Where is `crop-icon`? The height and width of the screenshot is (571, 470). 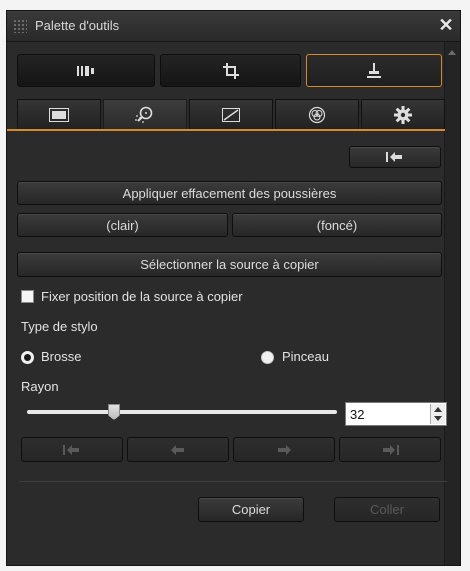
crop-icon is located at coordinates (230, 70).